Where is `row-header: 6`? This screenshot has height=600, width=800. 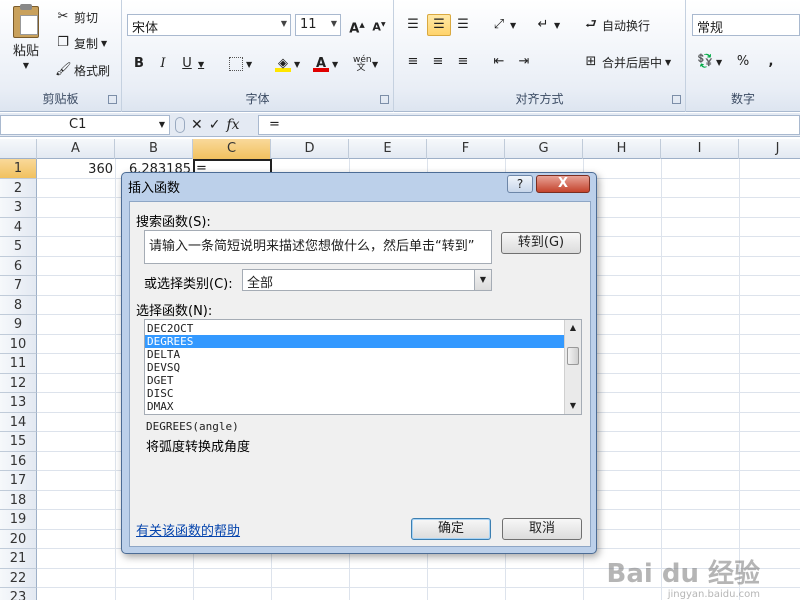
row-header: 6 is located at coordinates (18, 266).